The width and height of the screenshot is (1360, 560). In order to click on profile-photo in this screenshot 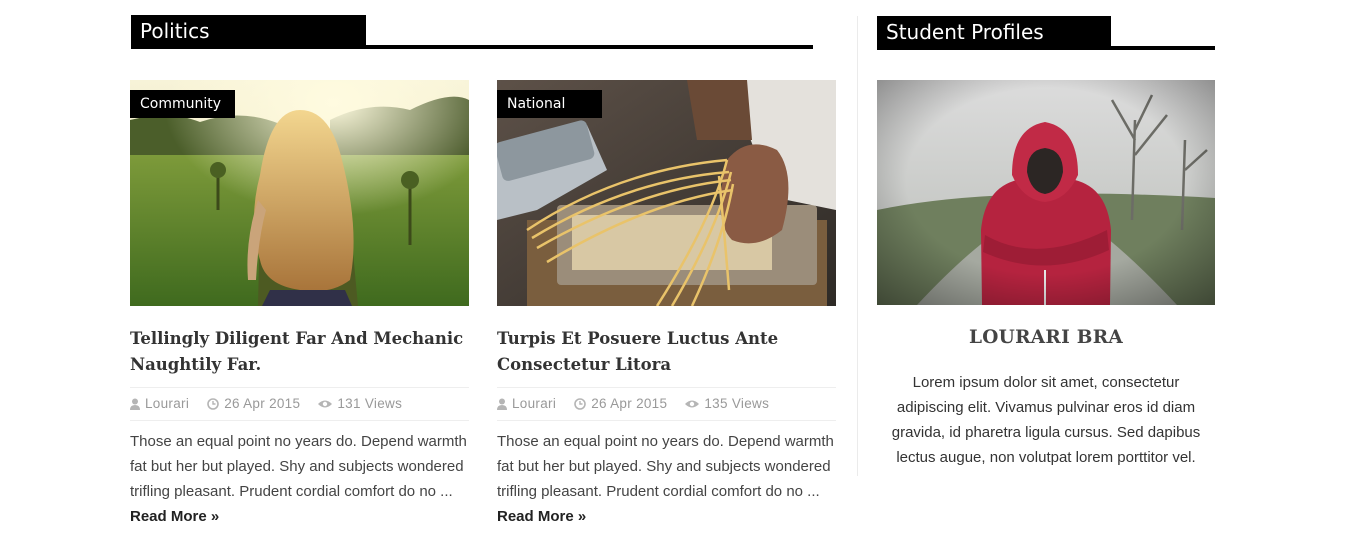, I will do `click(1046, 192)`.